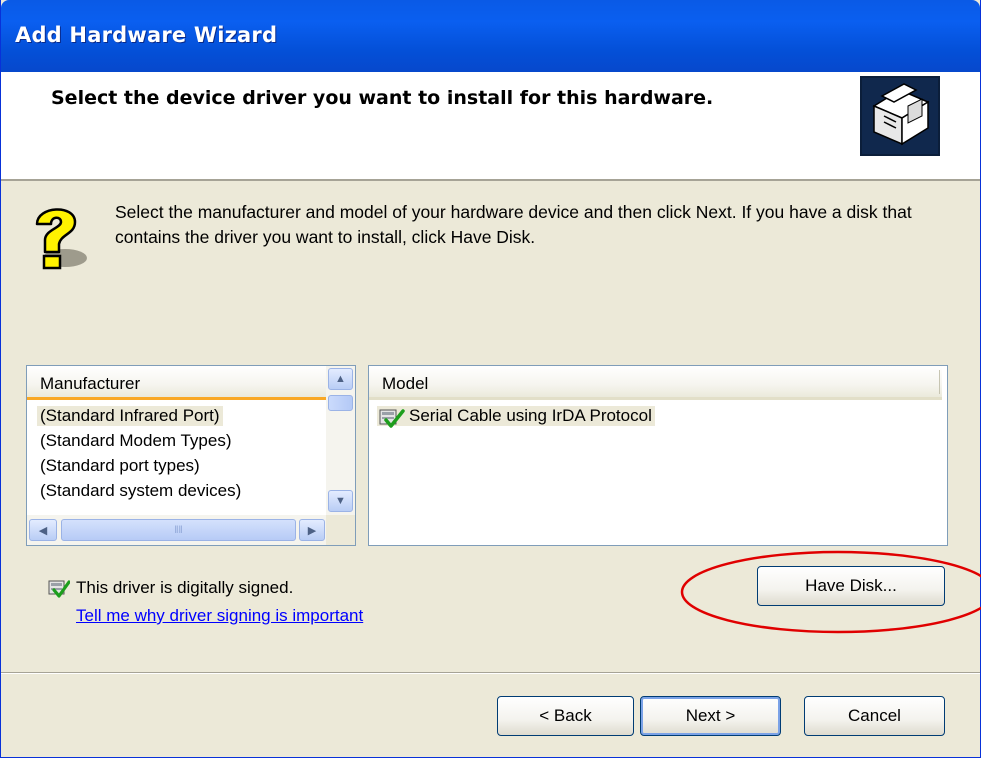 This screenshot has height=758, width=981. I want to click on manufacturer-header-label: Manufacturer, so click(90, 383).